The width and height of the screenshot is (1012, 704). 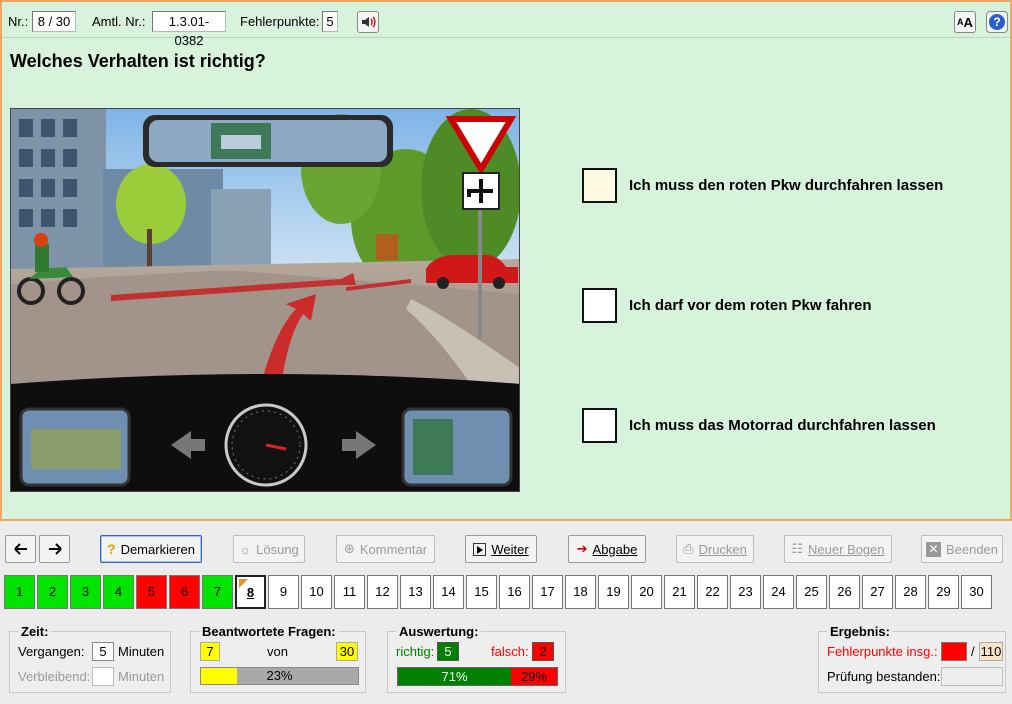 I want to click on ergebnis-title: Ergebnis:, so click(x=860, y=631).